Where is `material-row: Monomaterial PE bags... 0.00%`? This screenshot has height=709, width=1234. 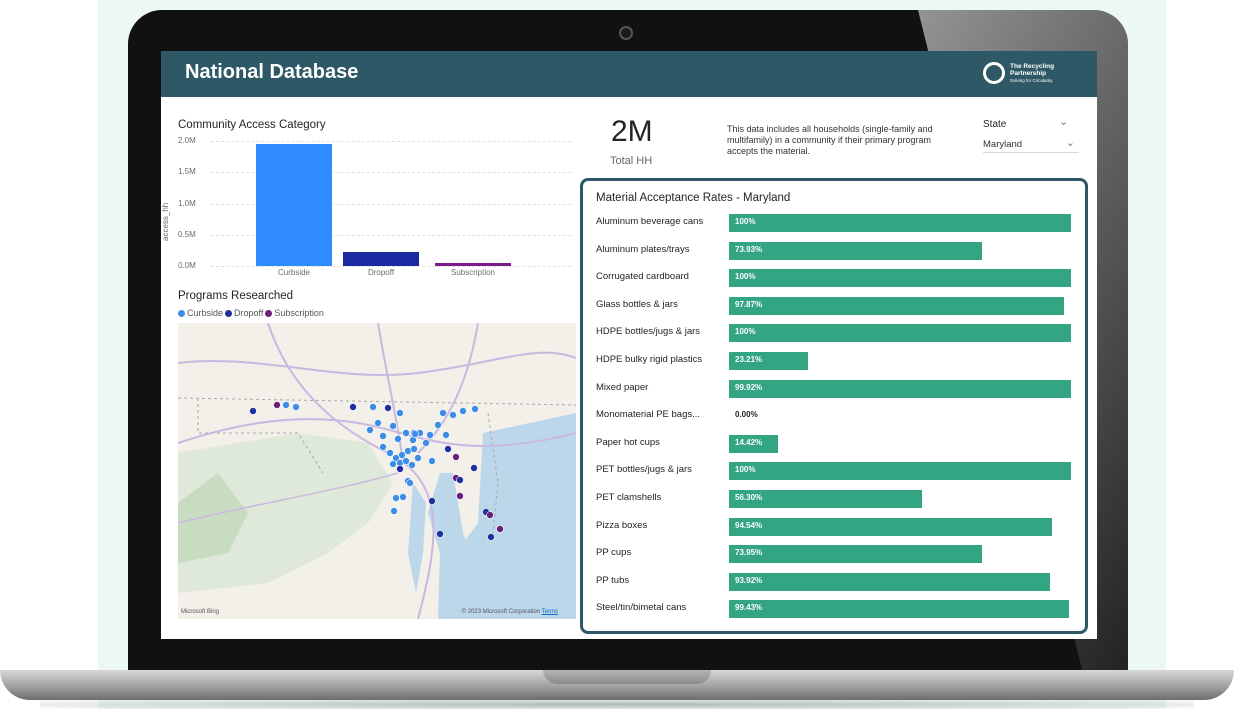
material-row: Monomaterial PE bags... 0.00% is located at coordinates (833, 415).